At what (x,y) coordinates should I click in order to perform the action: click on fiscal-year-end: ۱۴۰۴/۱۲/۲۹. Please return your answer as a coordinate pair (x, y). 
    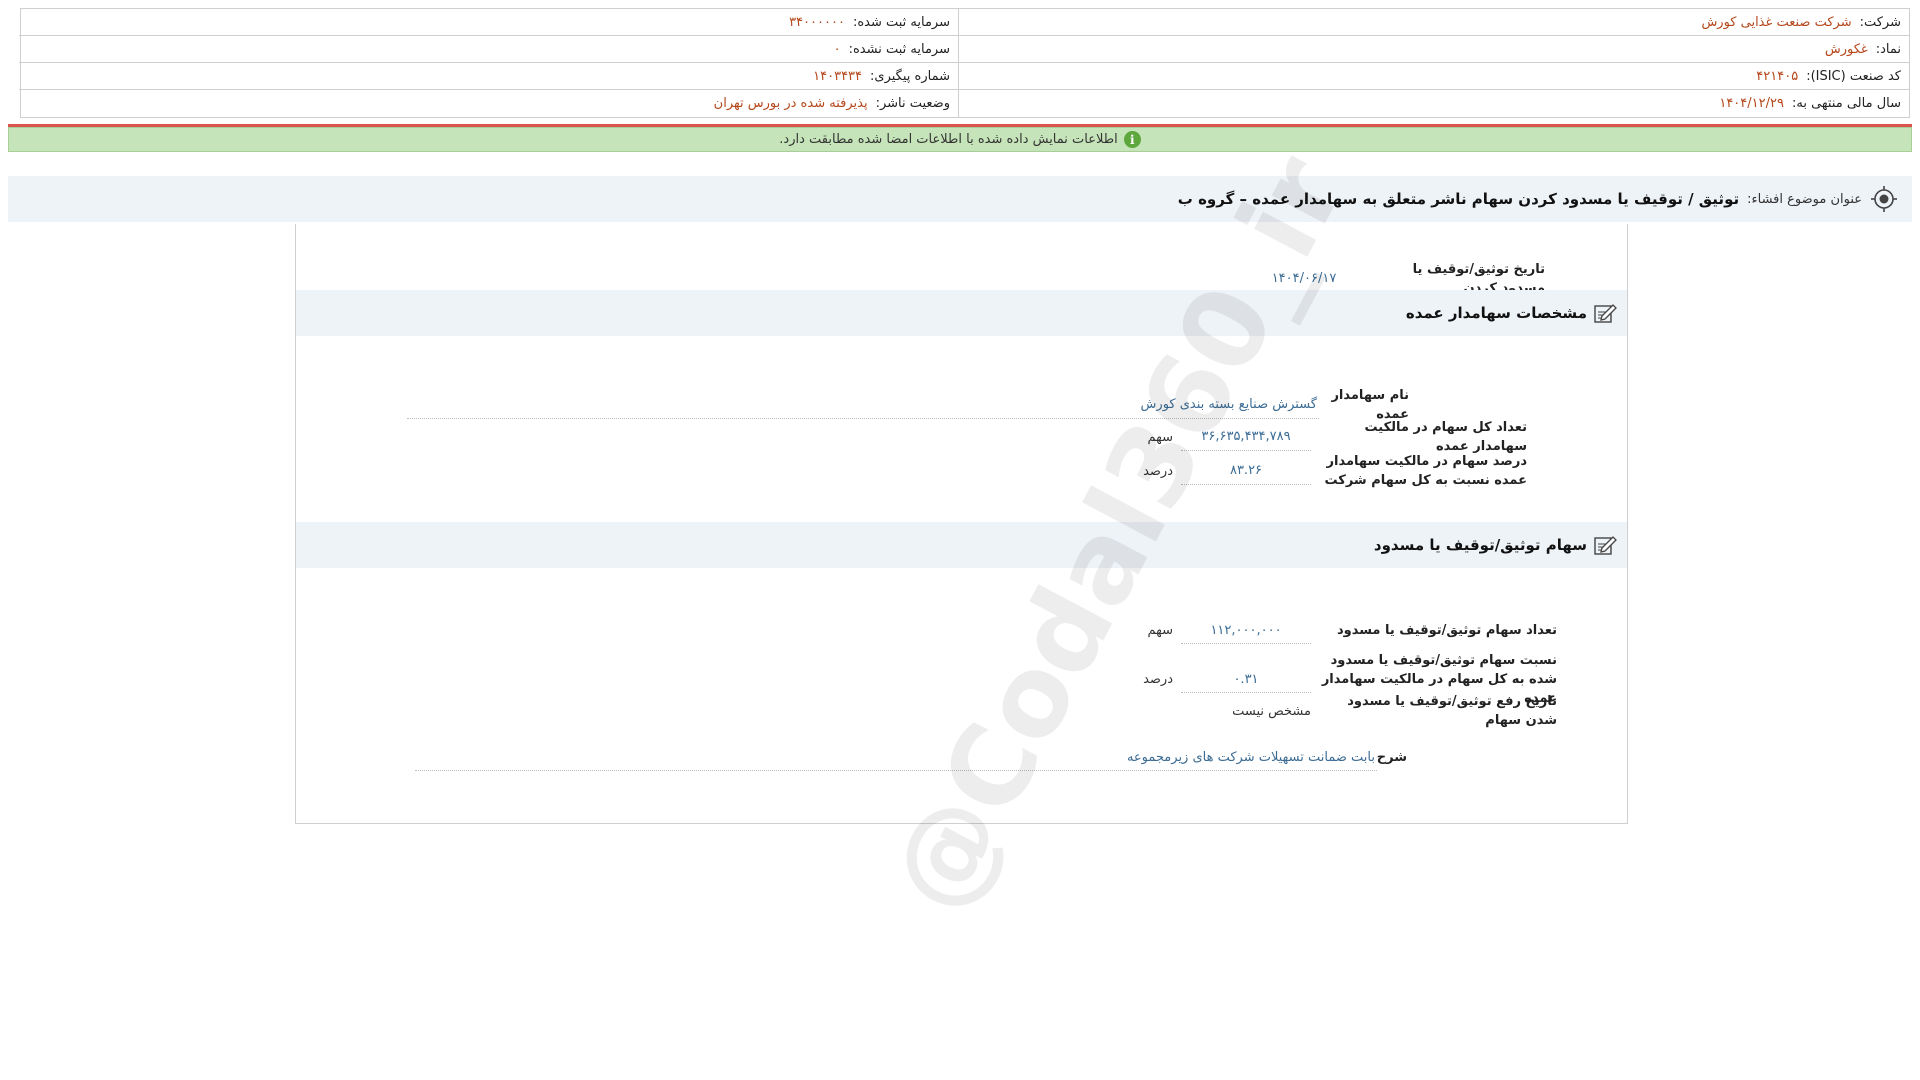
    Looking at the image, I should click on (1751, 103).